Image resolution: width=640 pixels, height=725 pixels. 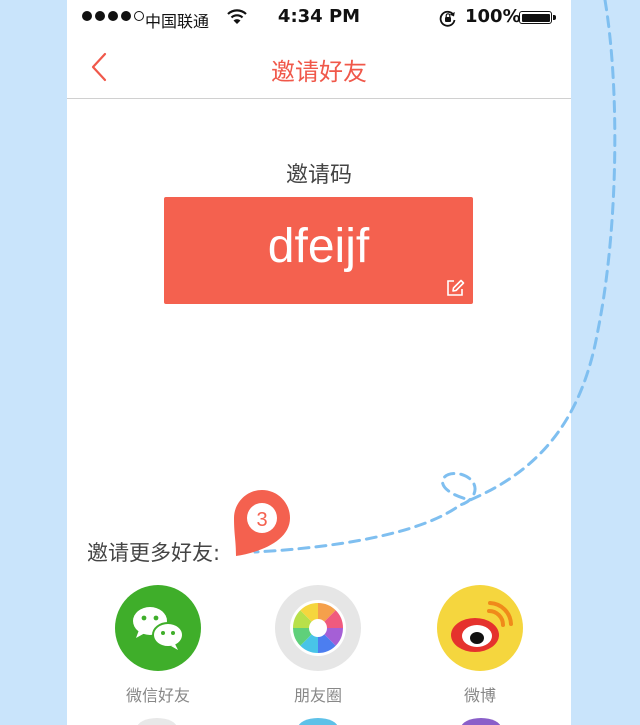 What do you see at coordinates (319, 98) in the screenshot?
I see `nav-divider` at bounding box center [319, 98].